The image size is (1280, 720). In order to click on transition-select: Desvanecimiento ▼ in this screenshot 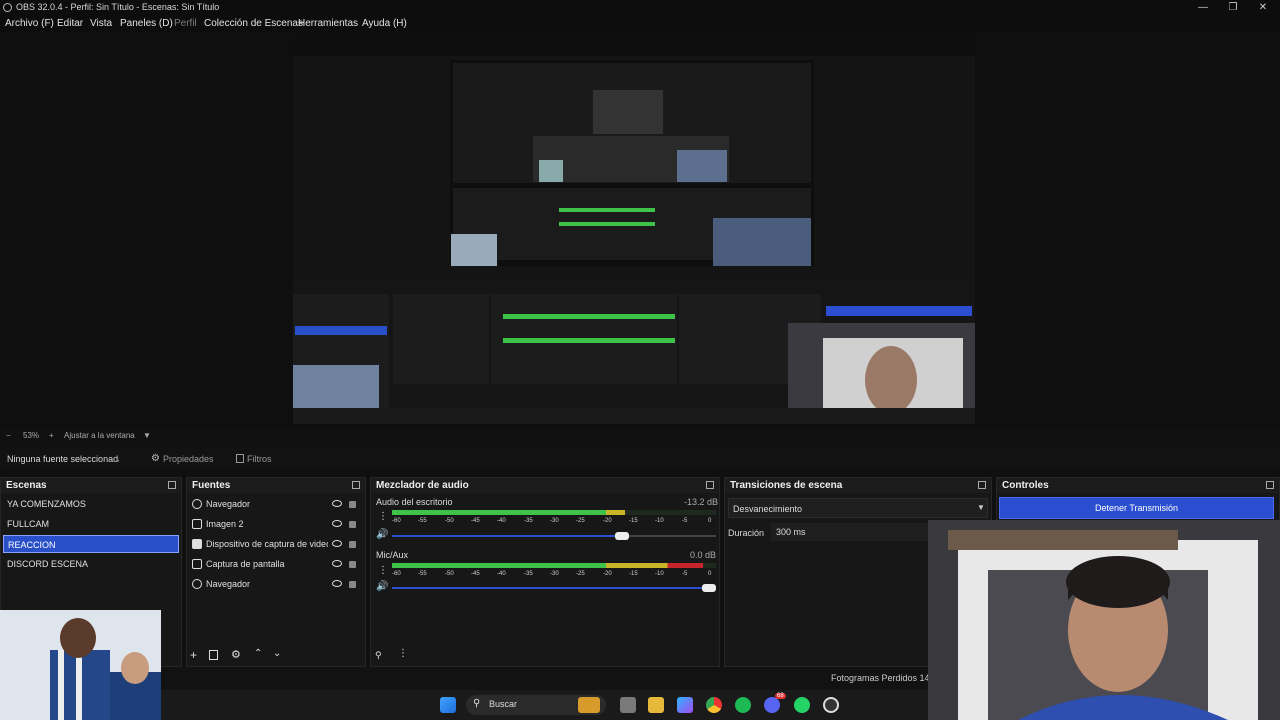, I will do `click(858, 508)`.